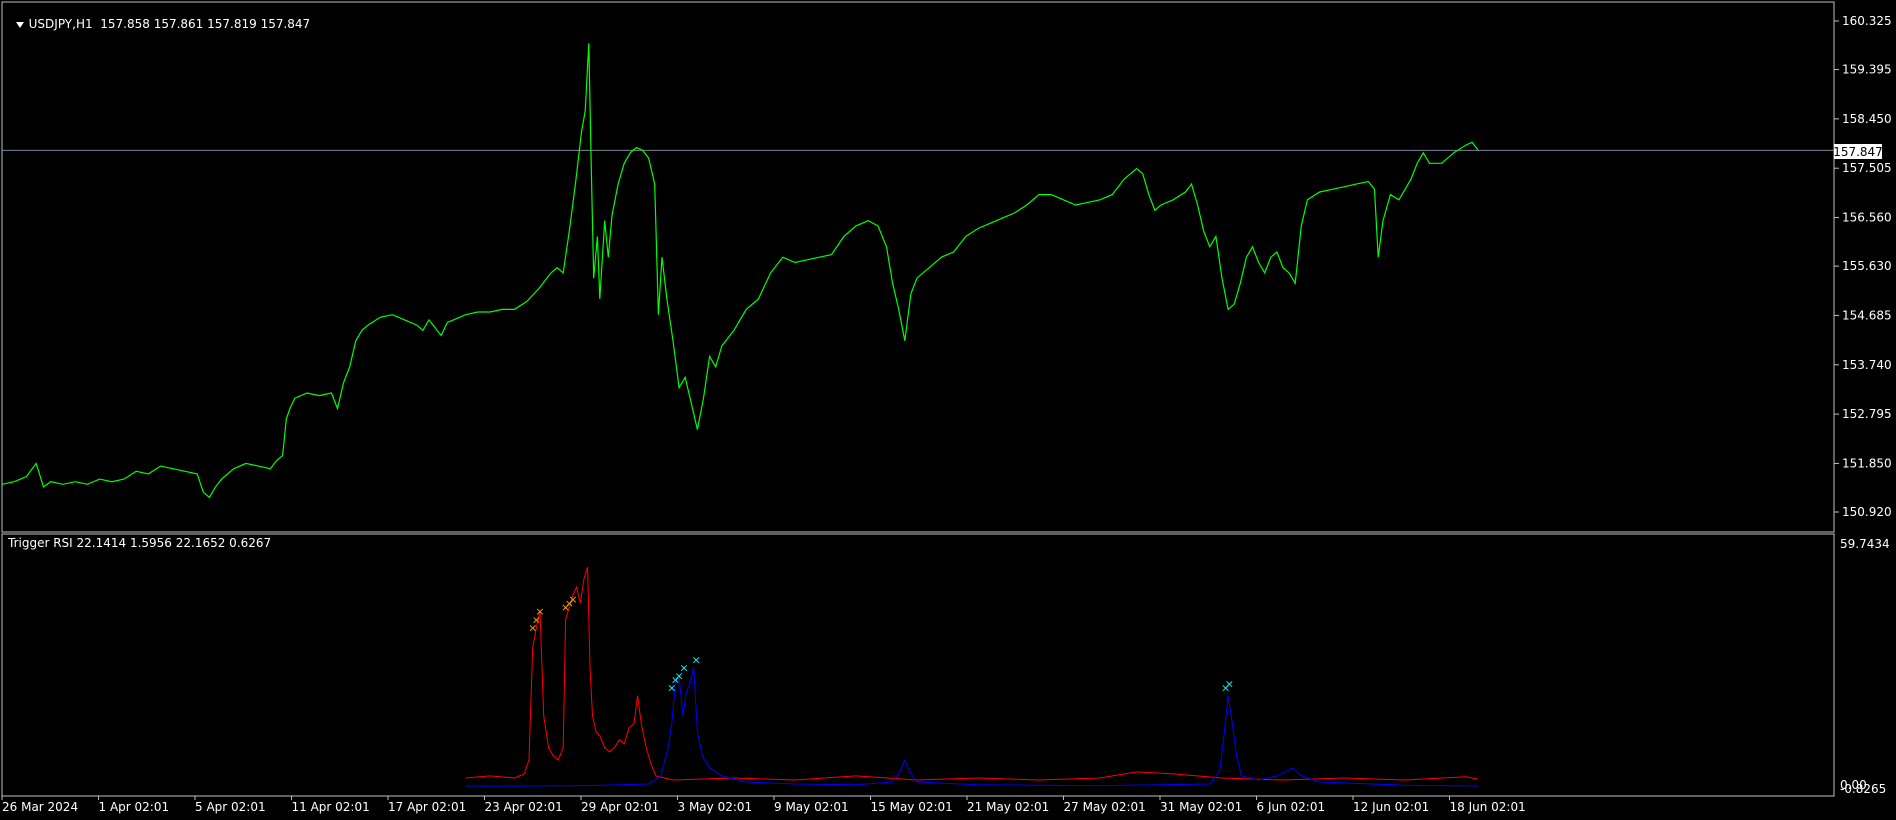  I want to click on time-tick-label: 31 May 02:01, so click(1201, 807).